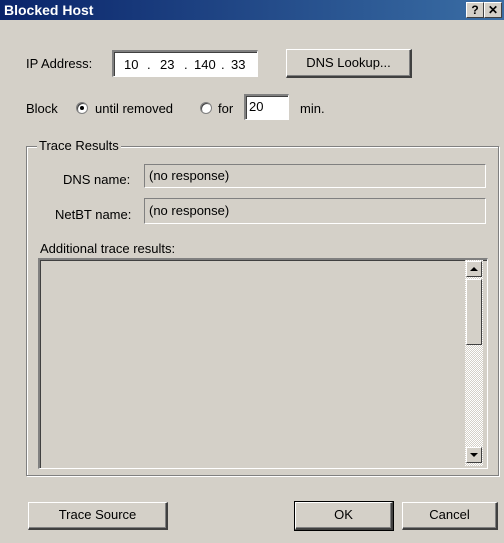 The image size is (504, 543). Describe the element at coordinates (315, 211) in the screenshot. I see `netbt-name-field: (no response)` at that location.